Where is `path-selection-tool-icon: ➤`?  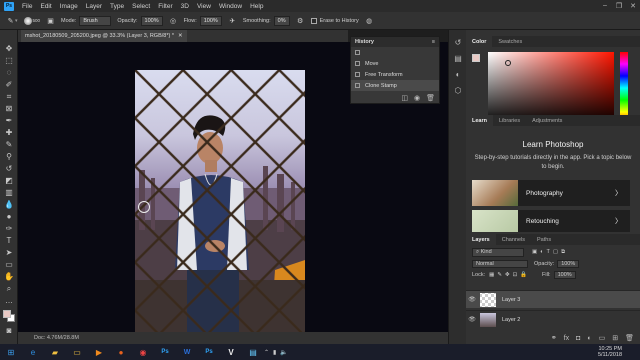 path-selection-tool-icon: ➤ is located at coordinates (9, 253).